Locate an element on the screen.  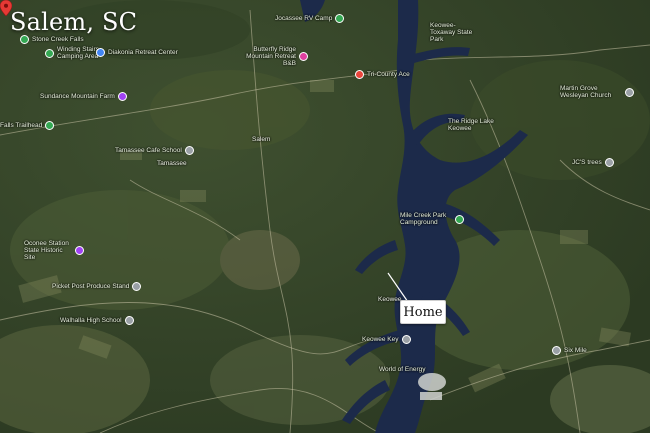
trail-icon is located at coordinates (50, 125).